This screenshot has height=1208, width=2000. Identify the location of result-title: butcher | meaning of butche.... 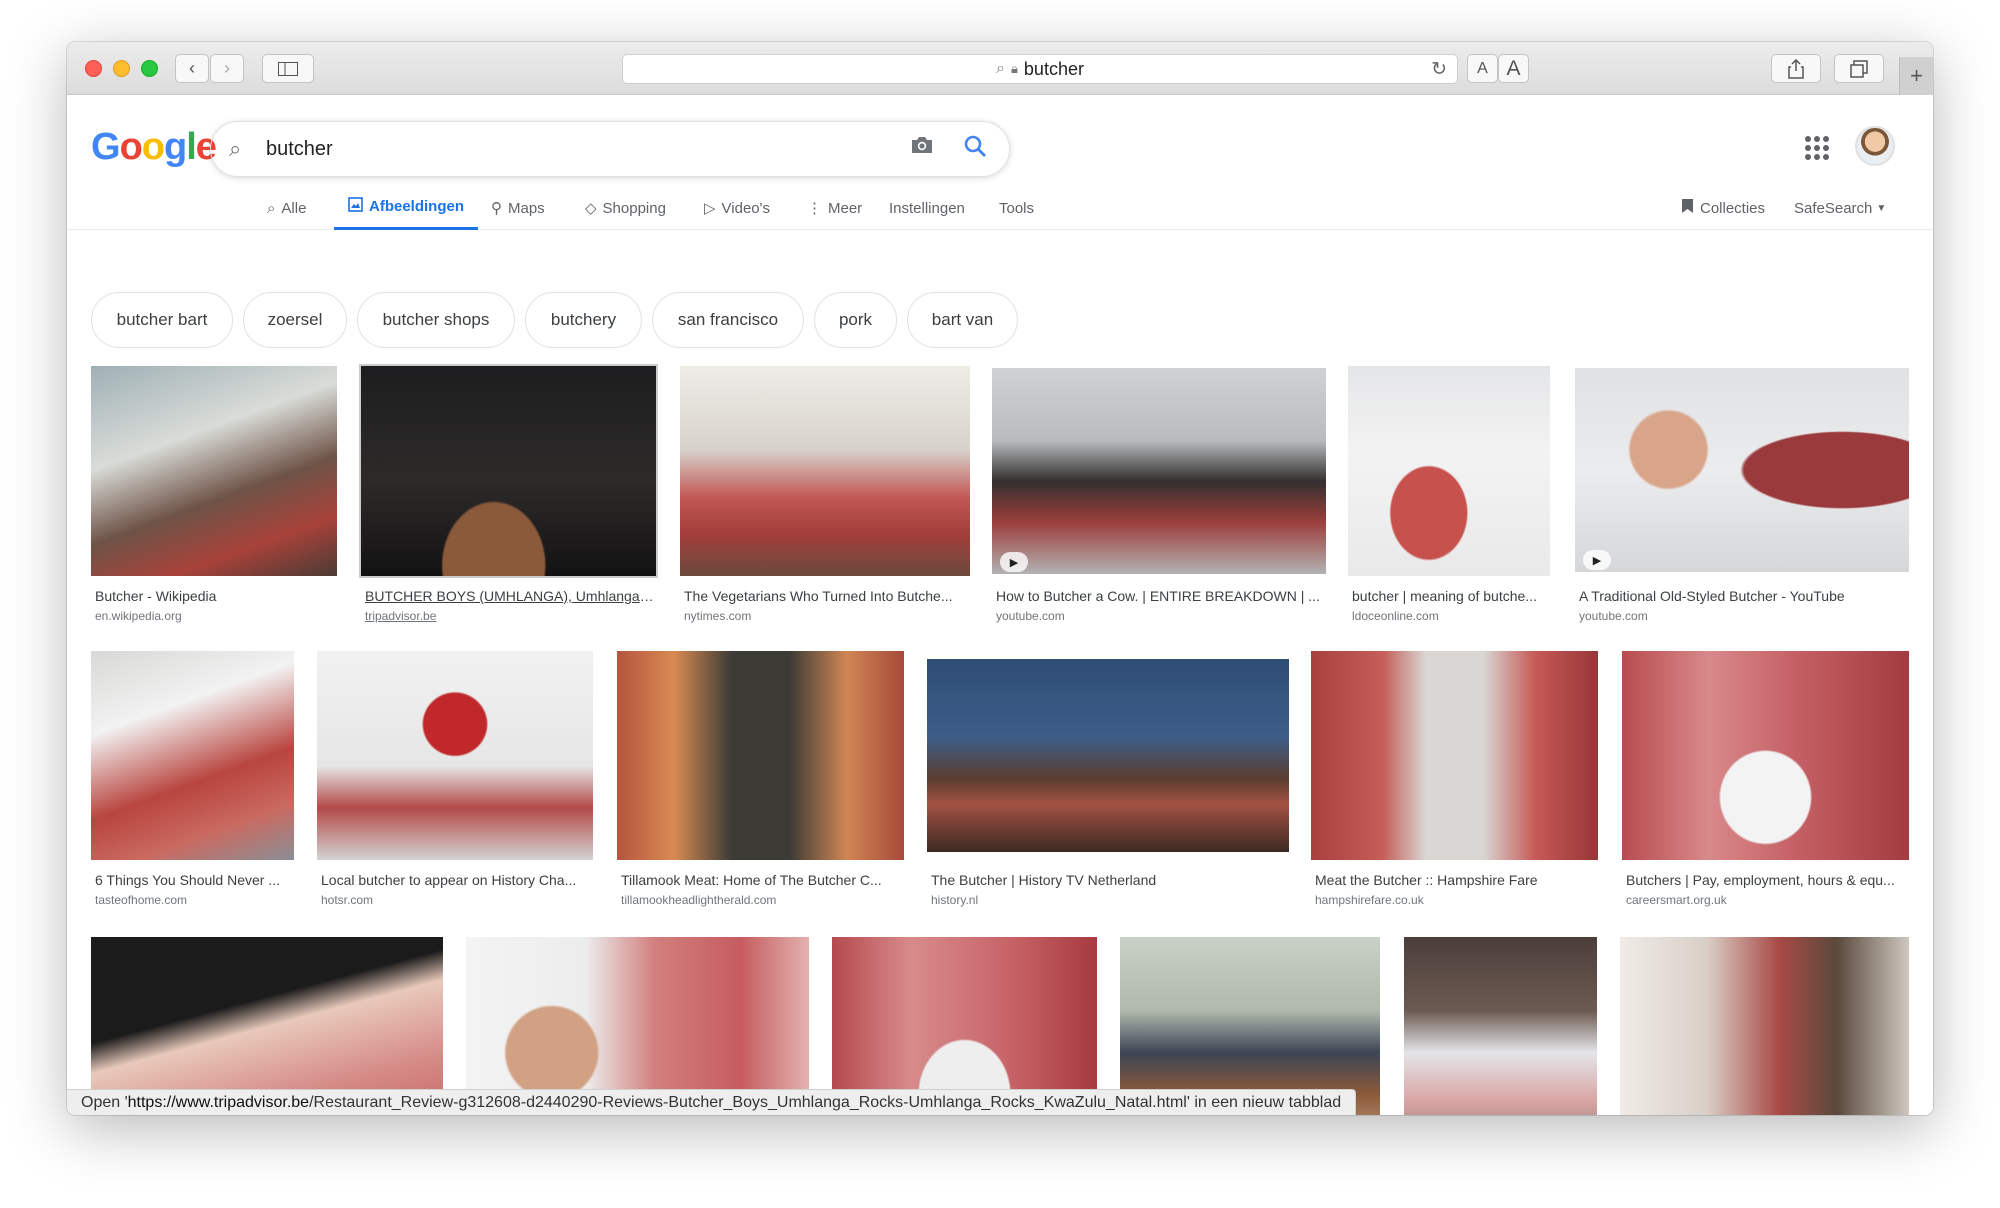
(1450, 596).